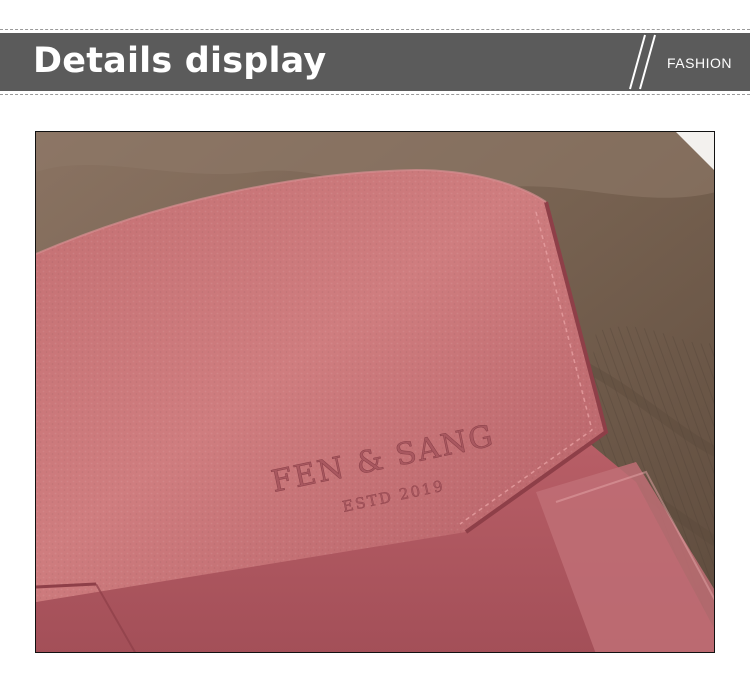  I want to click on section-header-banner: Details display FASHION, so click(375, 62).